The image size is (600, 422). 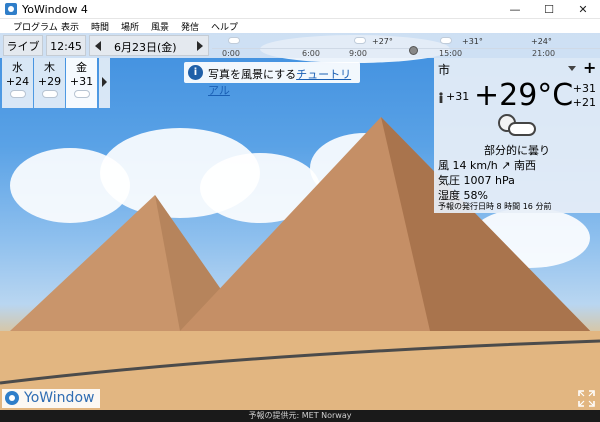 What do you see at coordinates (130, 26) in the screenshot?
I see `menu-location: 場所` at bounding box center [130, 26].